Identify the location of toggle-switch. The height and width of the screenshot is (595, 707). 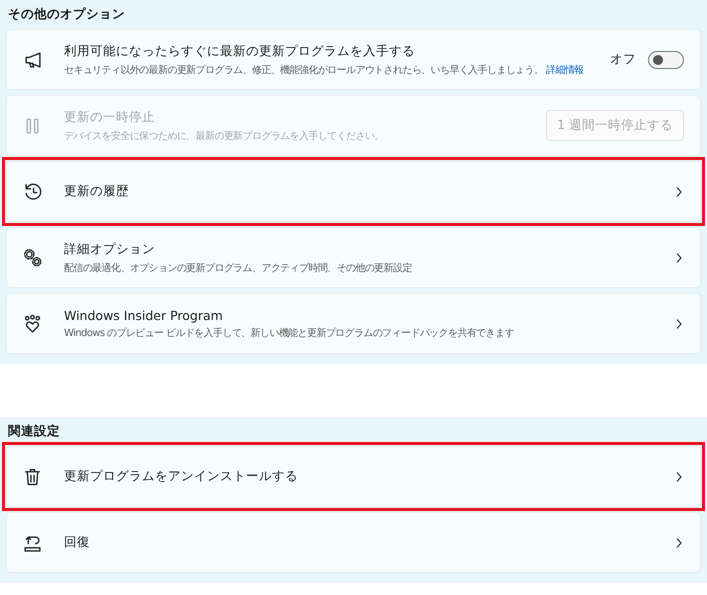
(666, 59).